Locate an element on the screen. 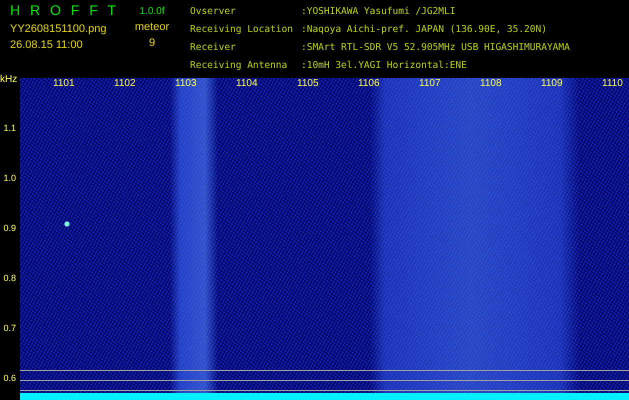 Image resolution: width=629 pixels, height=400 pixels. time-label: 1106 is located at coordinates (369, 83).